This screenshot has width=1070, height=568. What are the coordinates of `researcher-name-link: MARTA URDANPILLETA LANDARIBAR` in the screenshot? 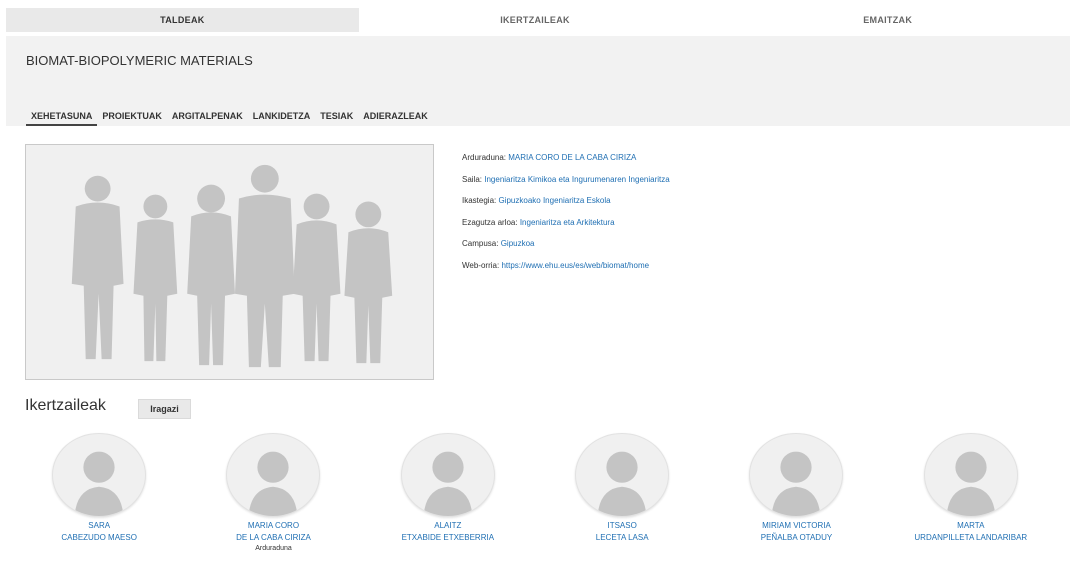 It's located at (970, 532).